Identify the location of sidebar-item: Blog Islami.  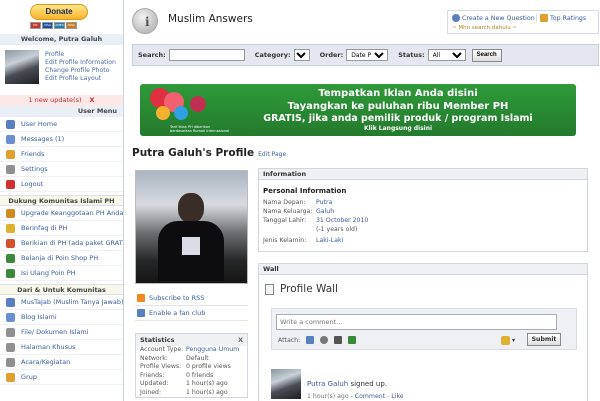
(61, 317).